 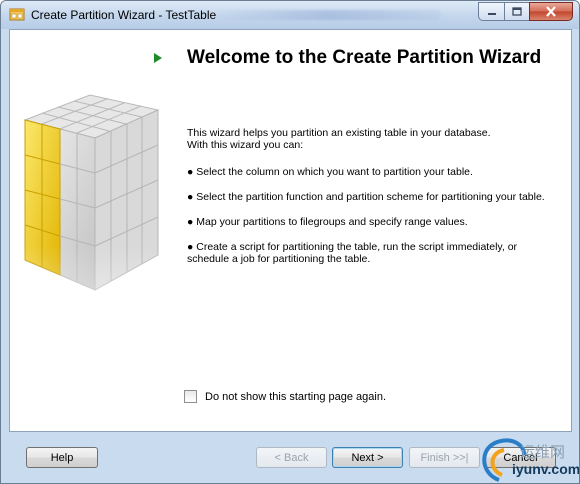 I want to click on do-not-show-label: Do not show this starting page again., so click(x=295, y=397).